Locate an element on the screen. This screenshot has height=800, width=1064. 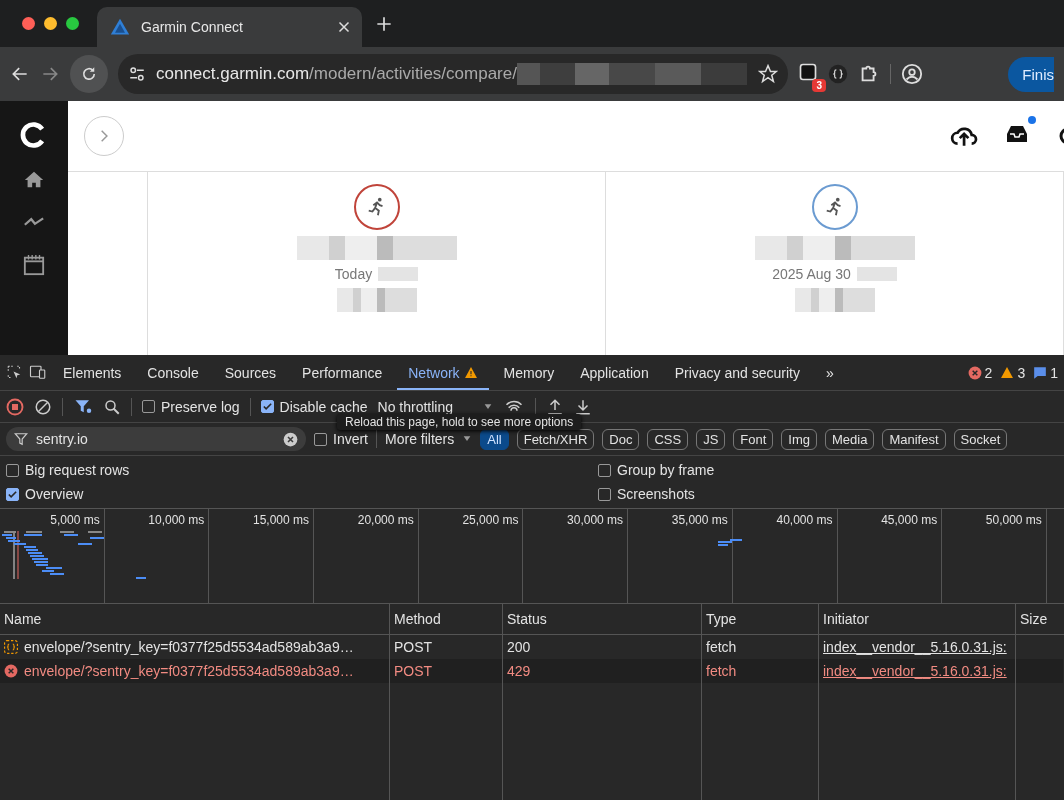
timeline-tick: 30,000 ms is located at coordinates (595, 520).